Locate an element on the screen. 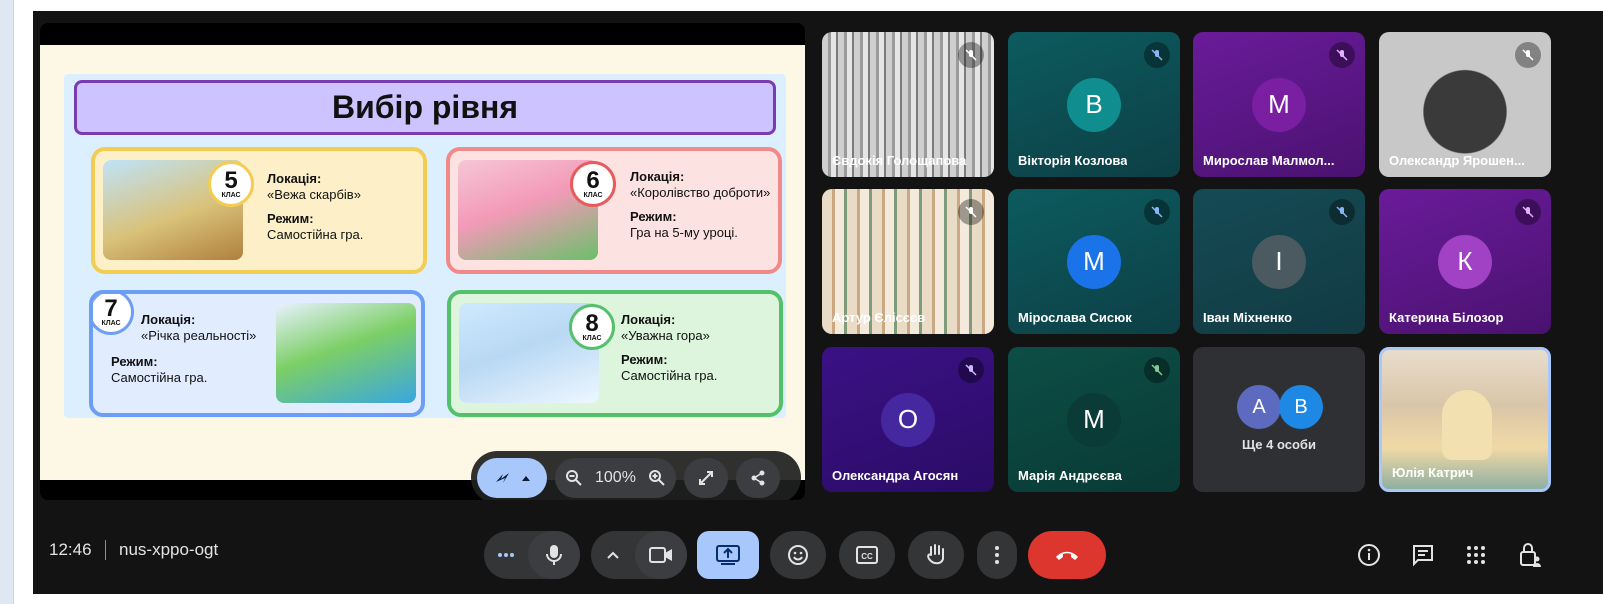 The height and width of the screenshot is (604, 1603). share-icon is located at coordinates (758, 477).